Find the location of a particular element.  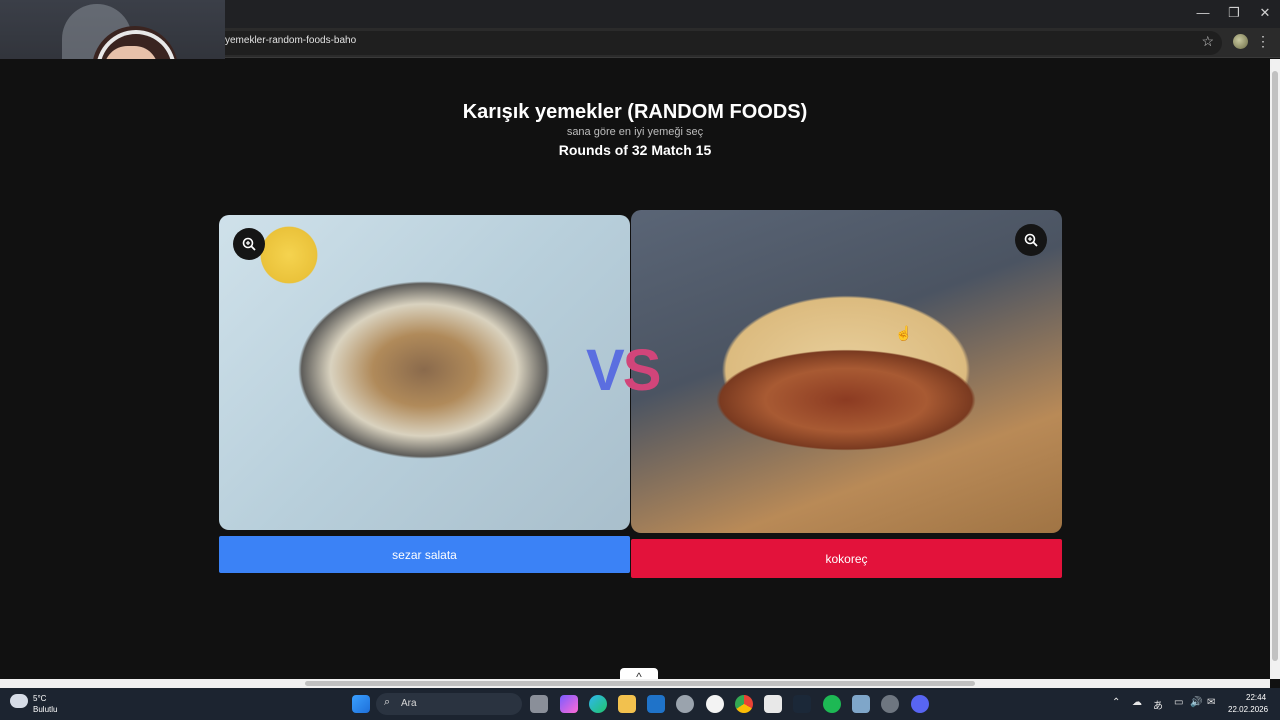

store-icon is located at coordinates (773, 704).